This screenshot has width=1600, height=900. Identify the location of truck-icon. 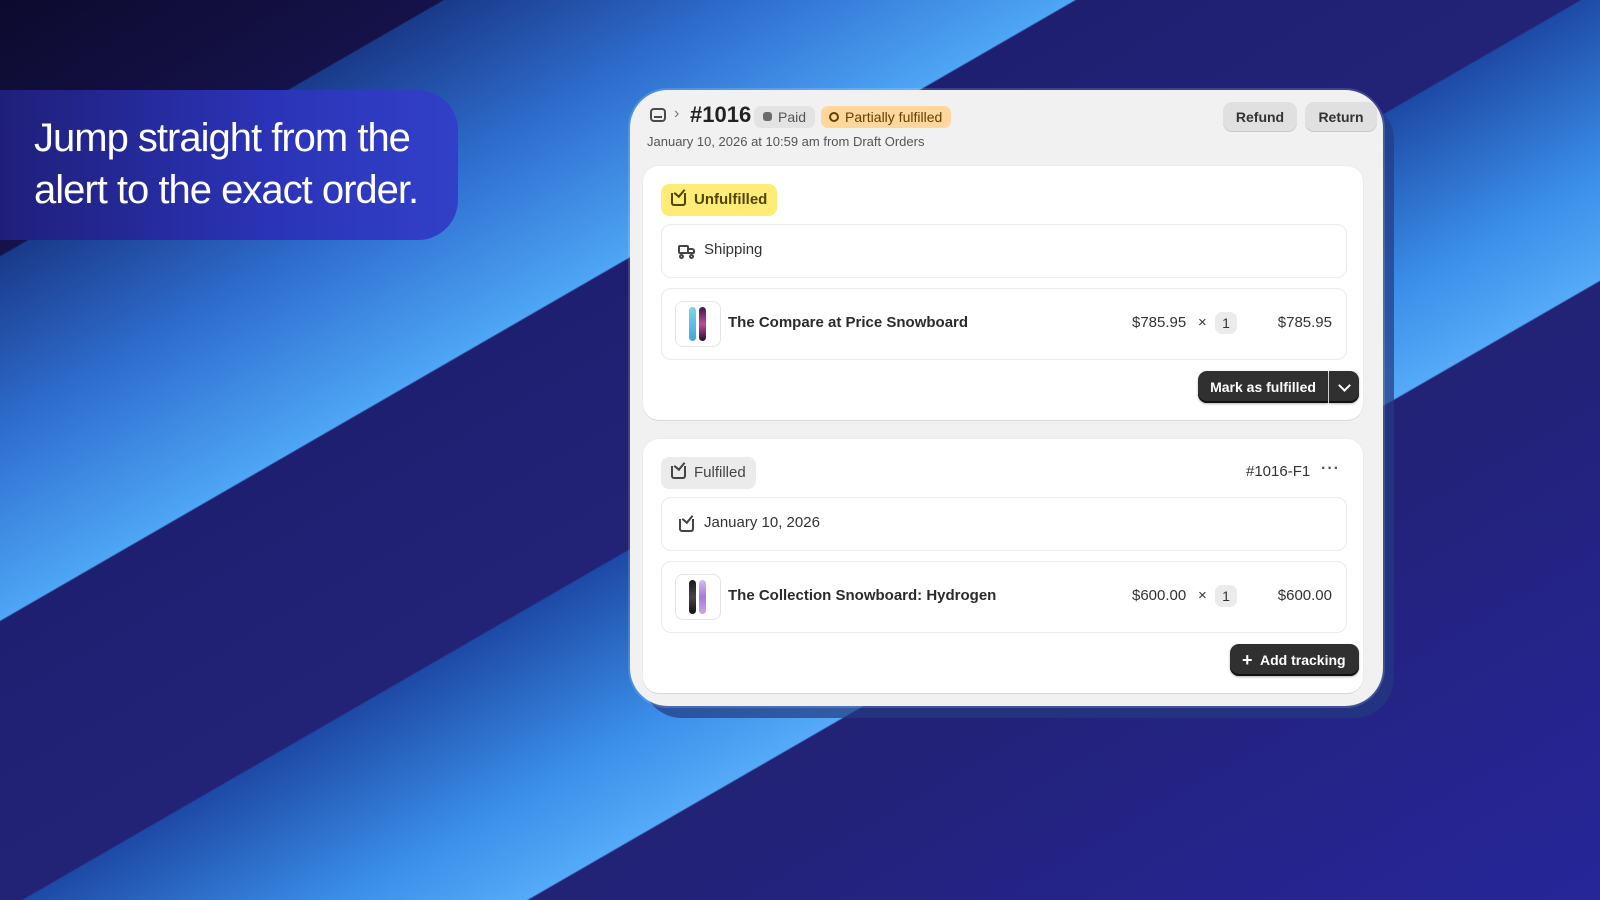
(687, 251).